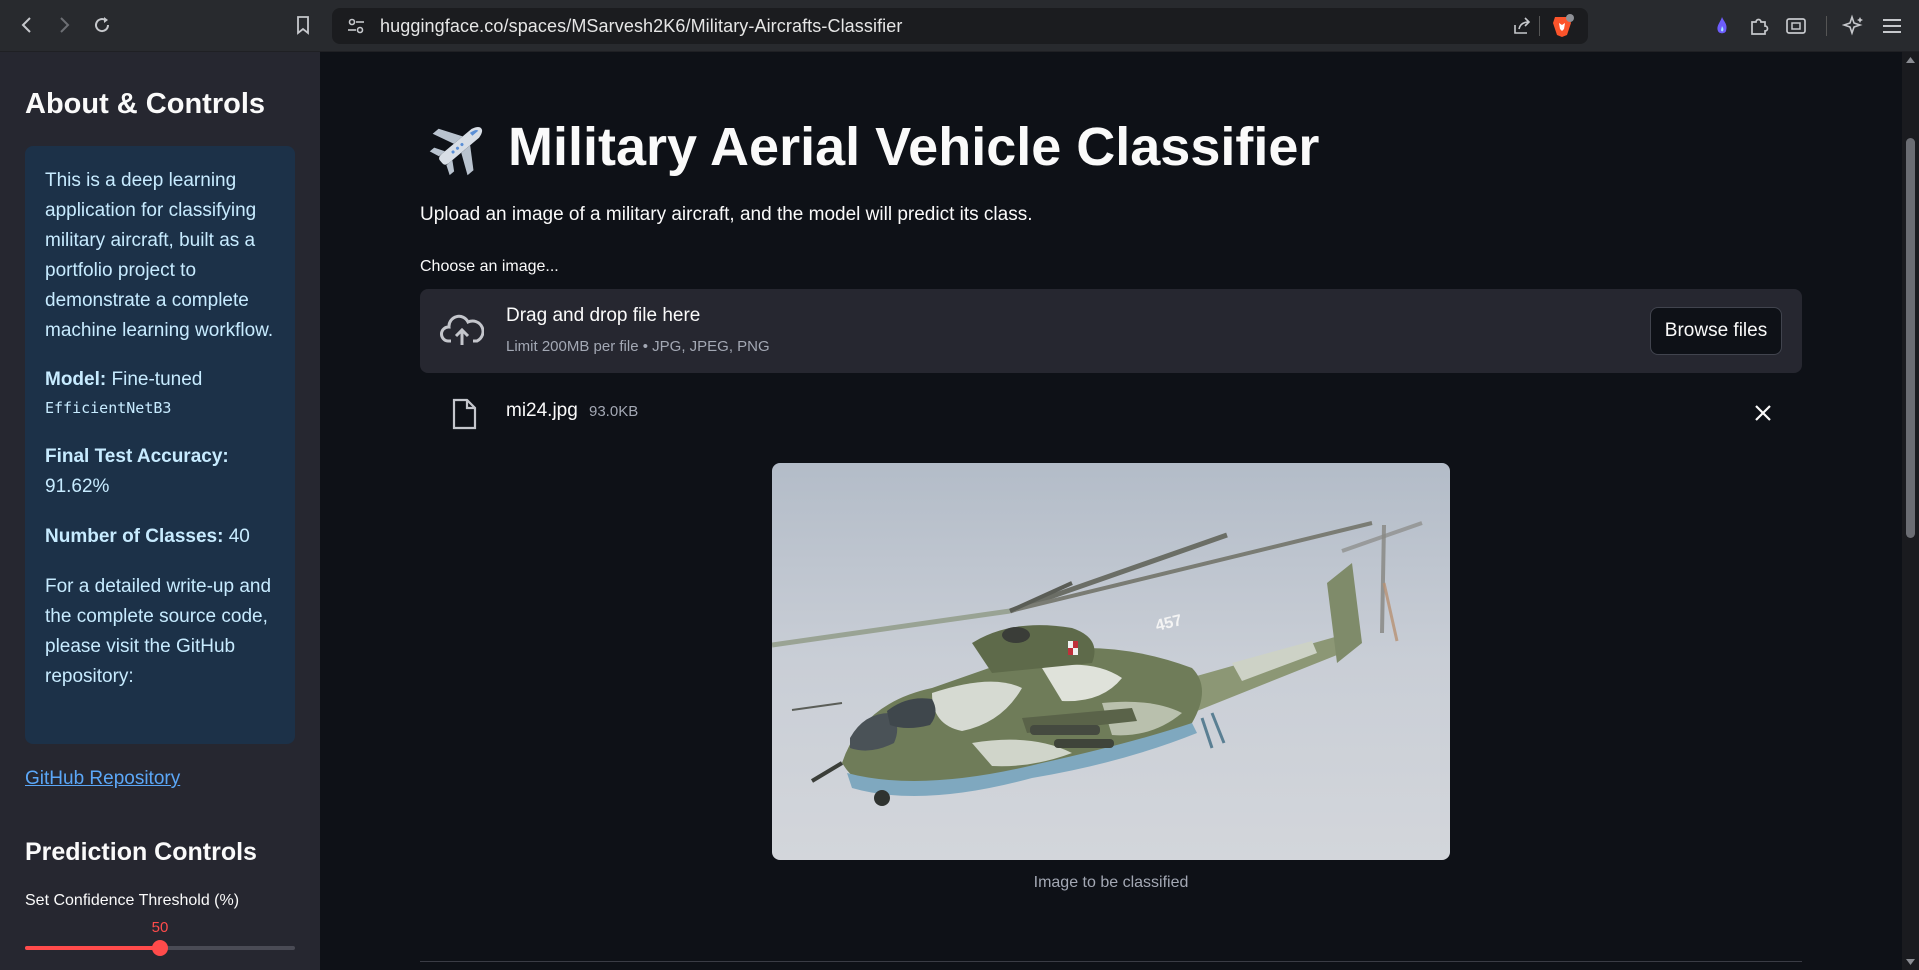 The width and height of the screenshot is (1919, 970). Describe the element at coordinates (1539, 26) in the screenshot. I see `url-separator` at that location.